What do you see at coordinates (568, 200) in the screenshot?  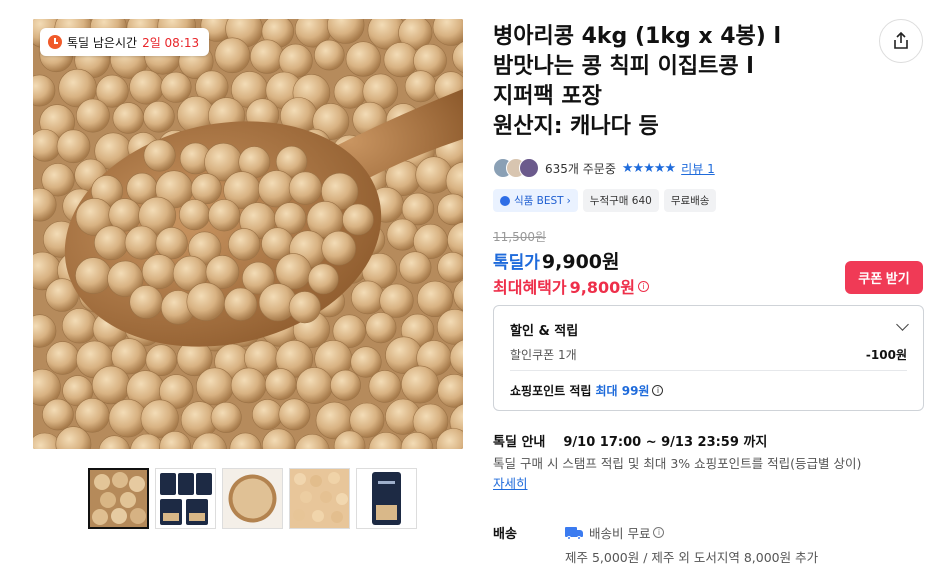 I see `chevron-right-icon: ›` at bounding box center [568, 200].